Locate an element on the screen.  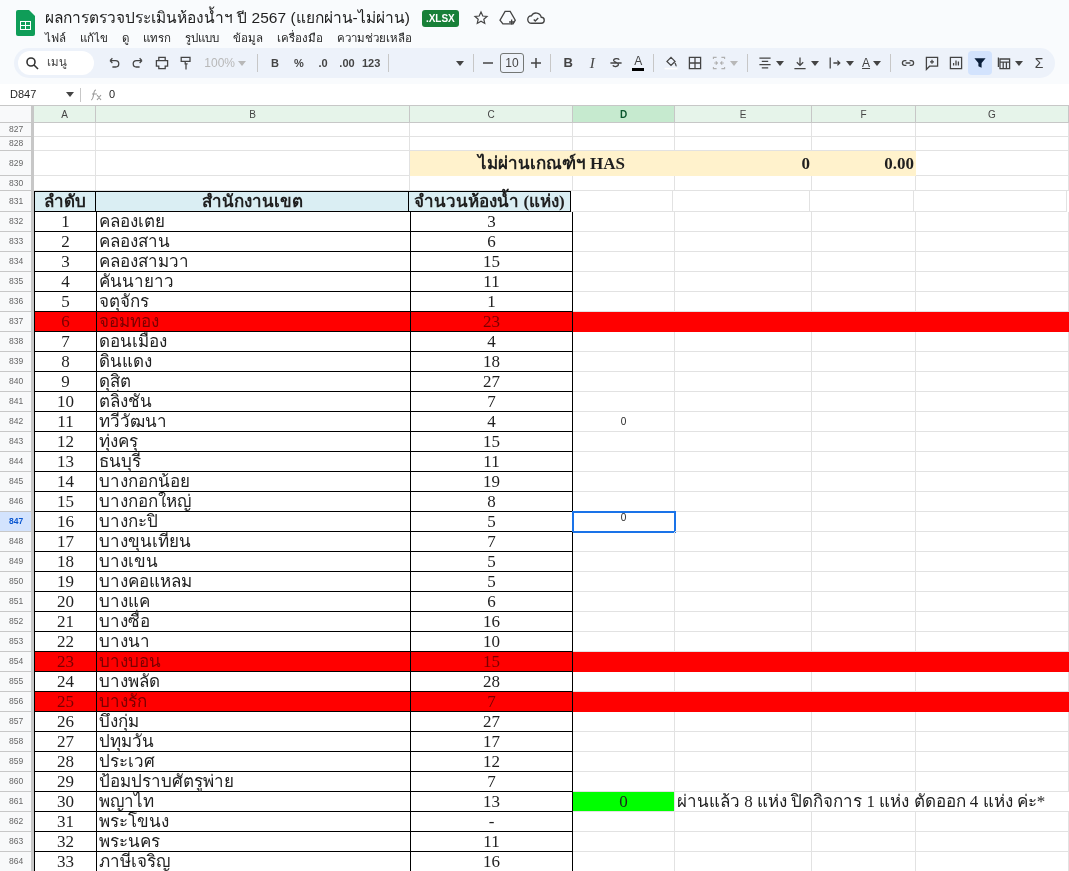
drive-add-icon is located at coordinates (507, 18).